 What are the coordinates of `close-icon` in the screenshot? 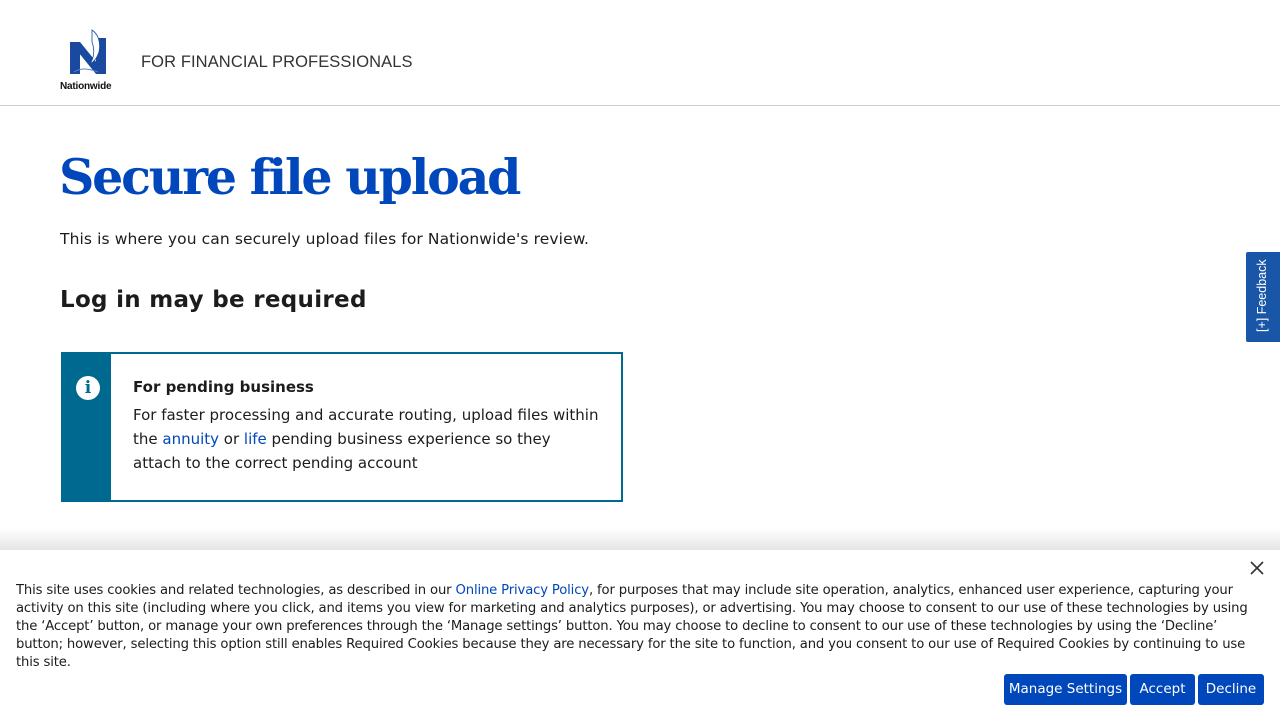 It's located at (1257, 568).